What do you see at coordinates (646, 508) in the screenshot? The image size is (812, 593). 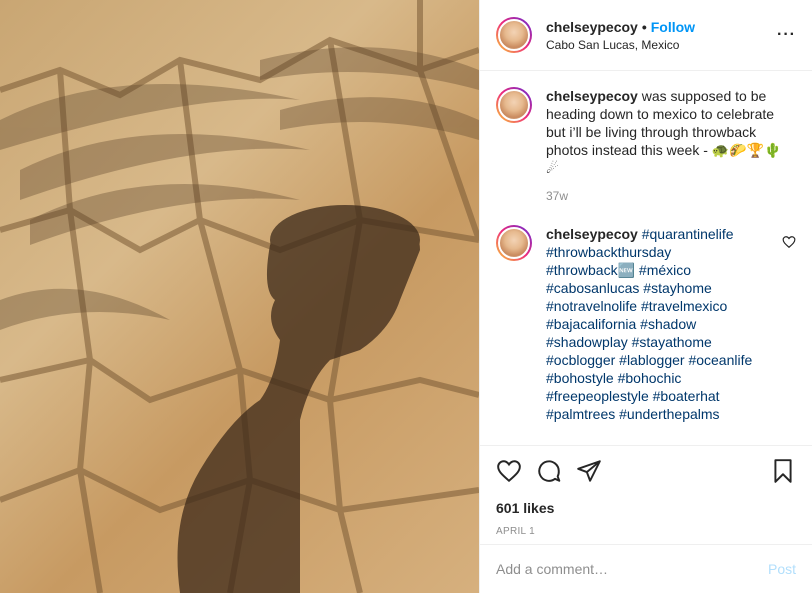 I see `likes-count: 601 likes` at bounding box center [646, 508].